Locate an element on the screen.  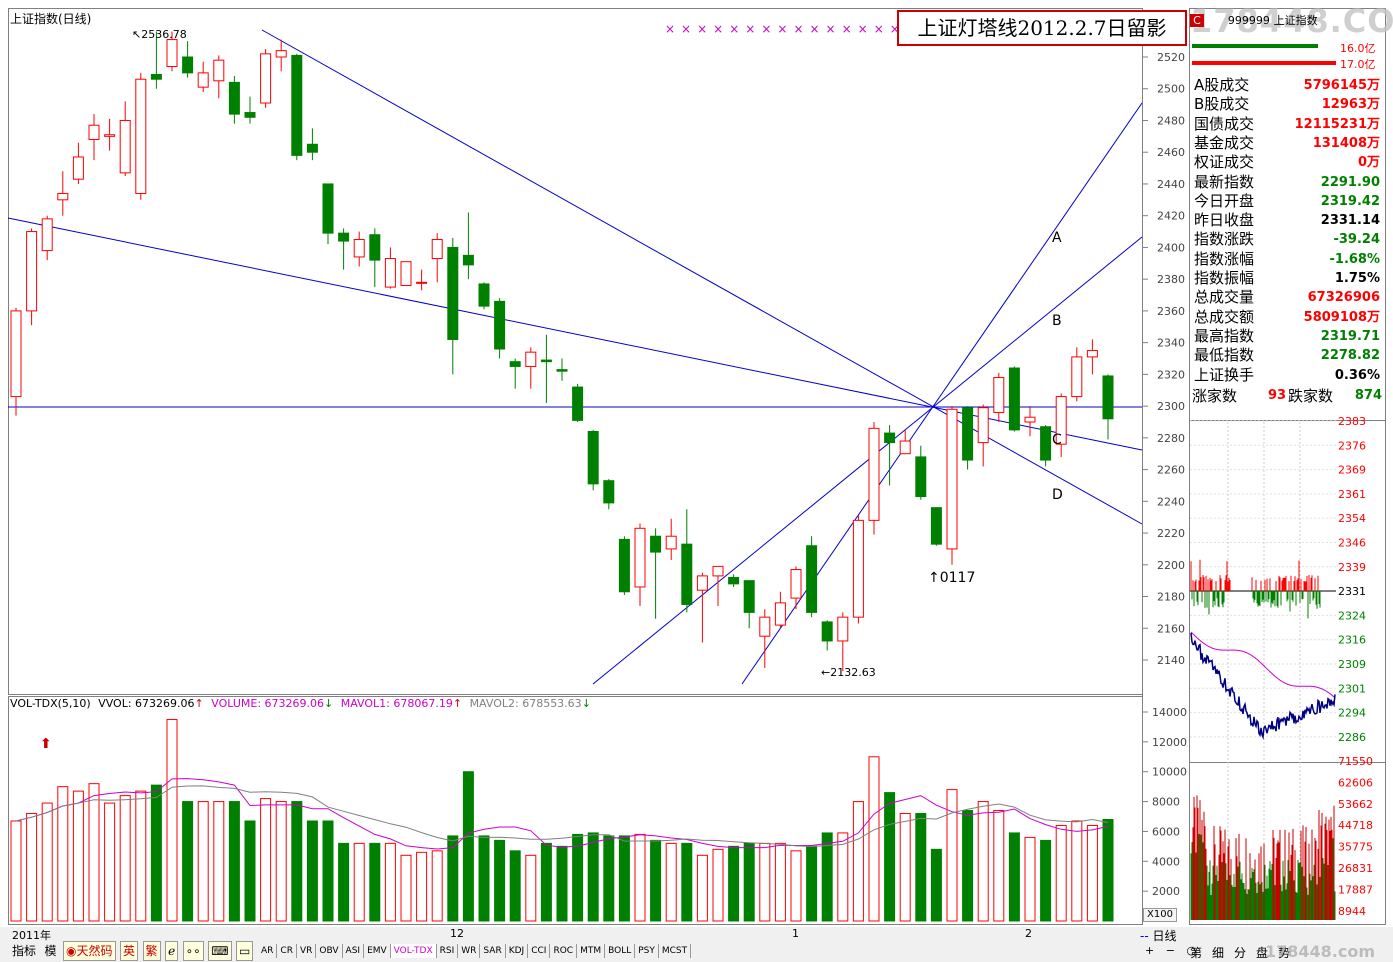
mini-price-label: 2316 is located at coordinates (1352, 640).